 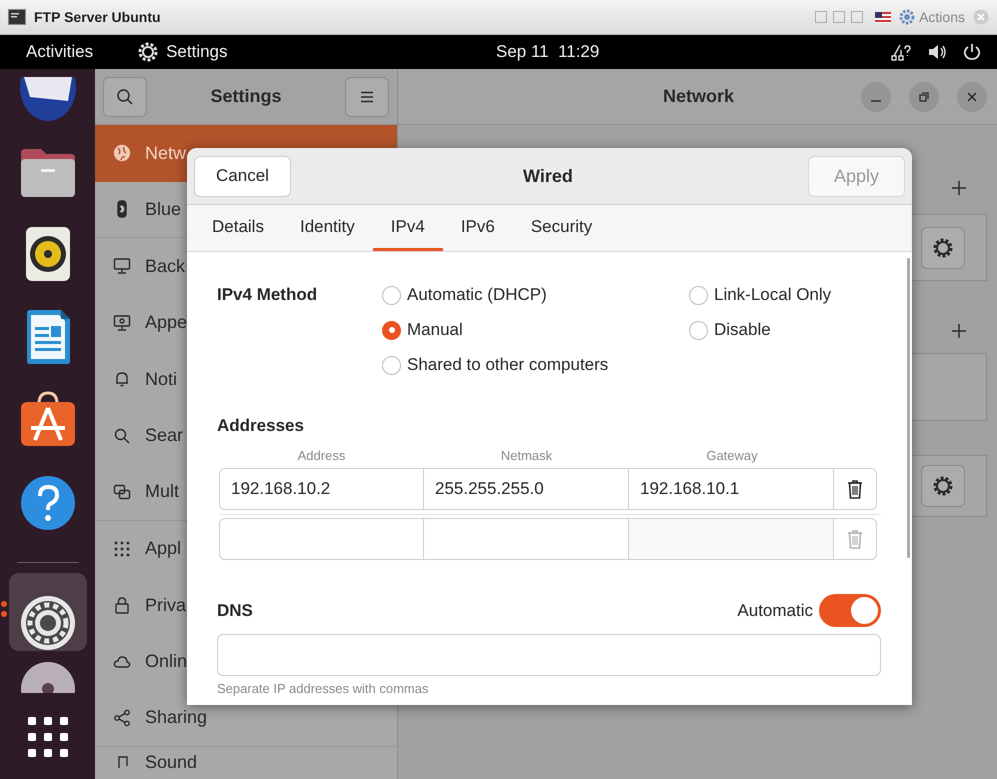 I want to click on column-header: Netmask, so click(x=527, y=455).